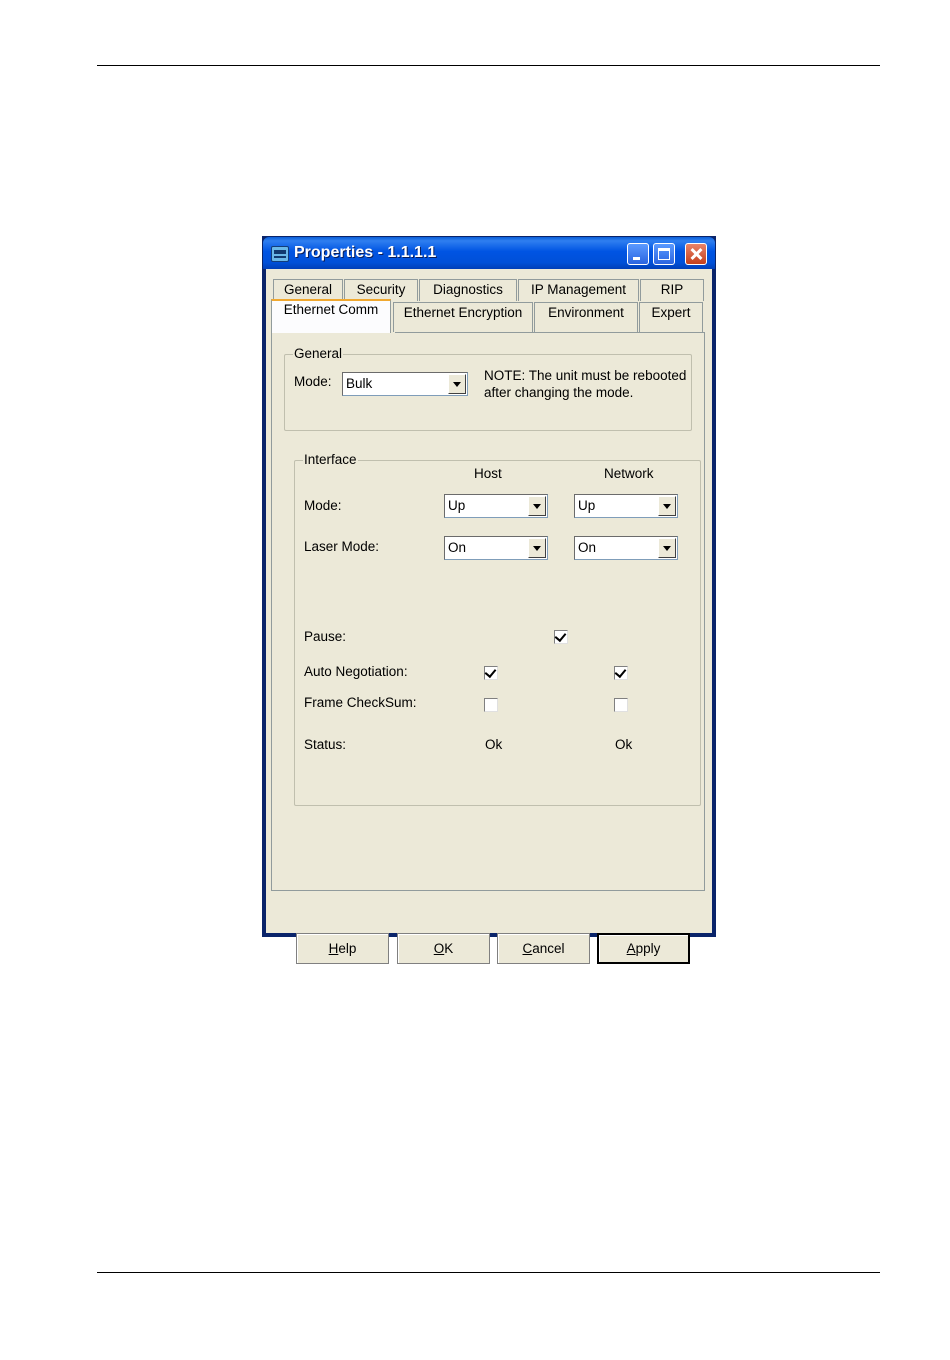 The image size is (950, 1360). What do you see at coordinates (527, 948) in the screenshot?
I see `cancel-button-accel: C` at bounding box center [527, 948].